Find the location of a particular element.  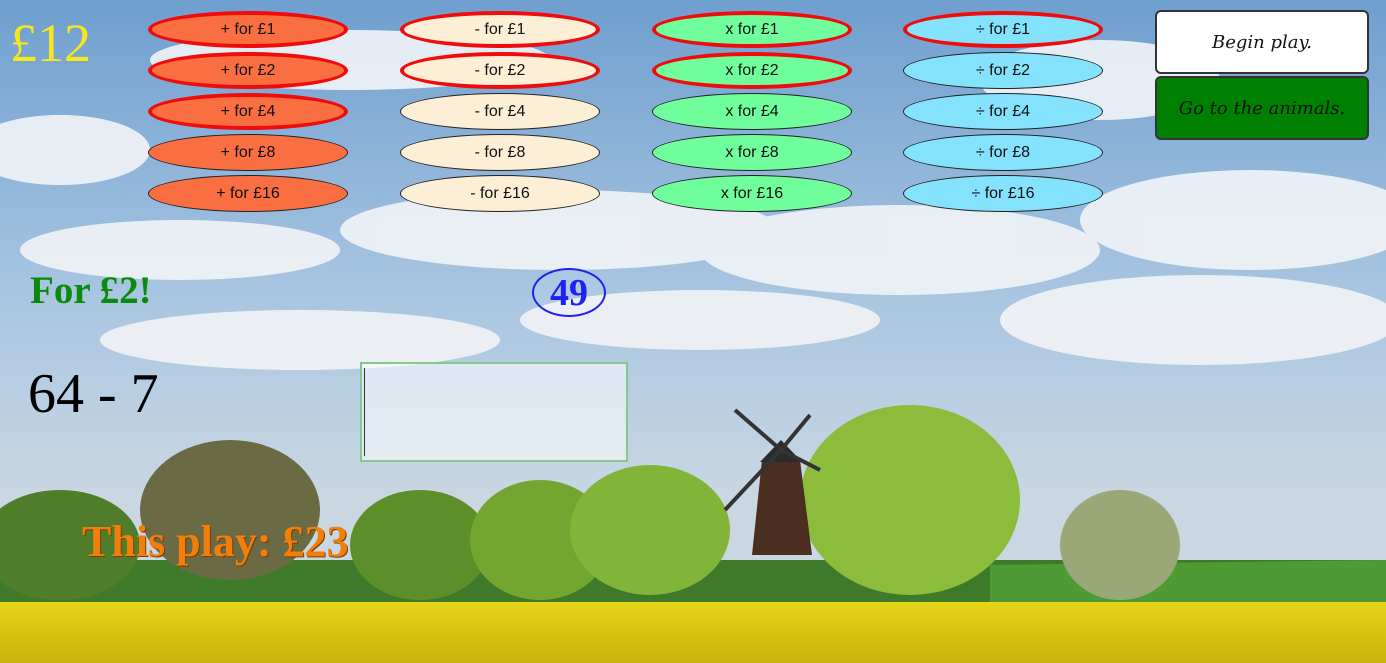

answer-input is located at coordinates (494, 412).